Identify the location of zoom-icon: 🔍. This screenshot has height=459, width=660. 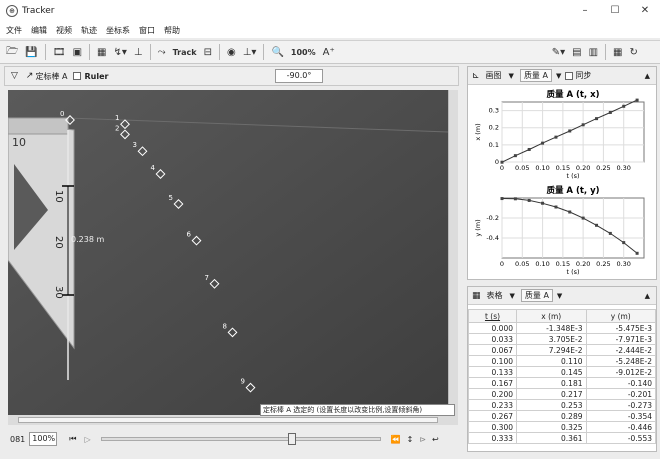
(277, 52).